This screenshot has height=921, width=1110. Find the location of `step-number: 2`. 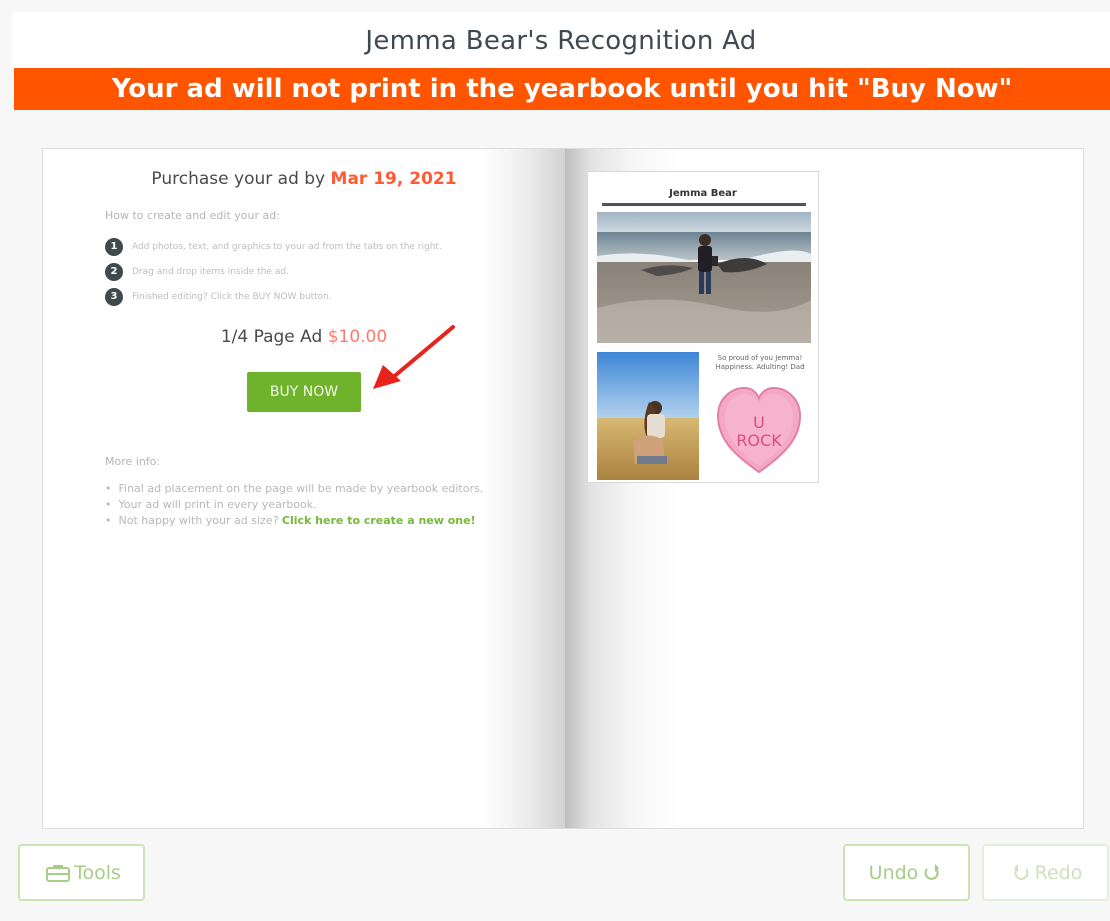

step-number: 2 is located at coordinates (114, 271).